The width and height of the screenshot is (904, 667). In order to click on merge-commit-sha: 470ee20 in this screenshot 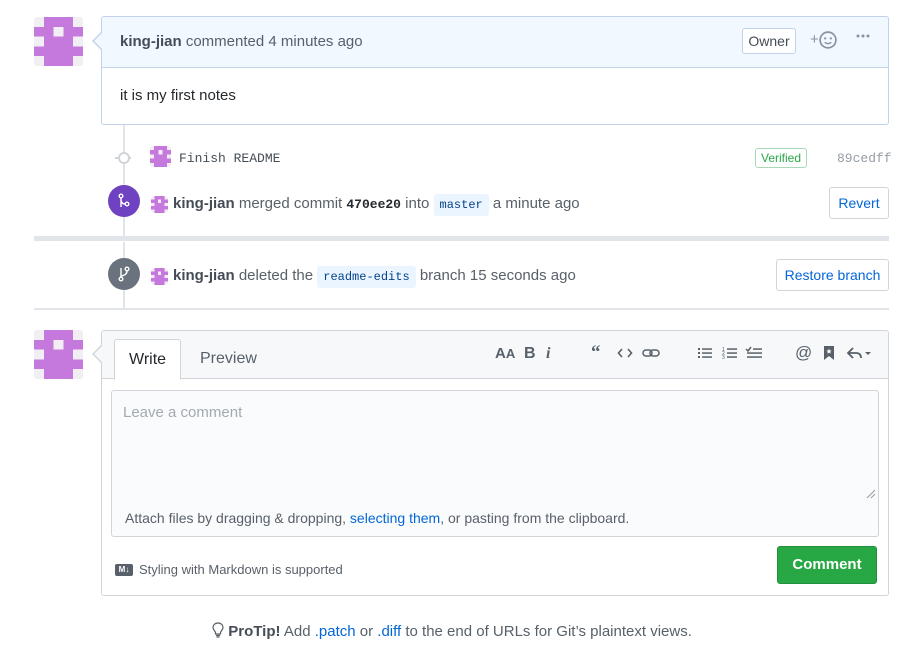, I will do `click(373, 204)`.